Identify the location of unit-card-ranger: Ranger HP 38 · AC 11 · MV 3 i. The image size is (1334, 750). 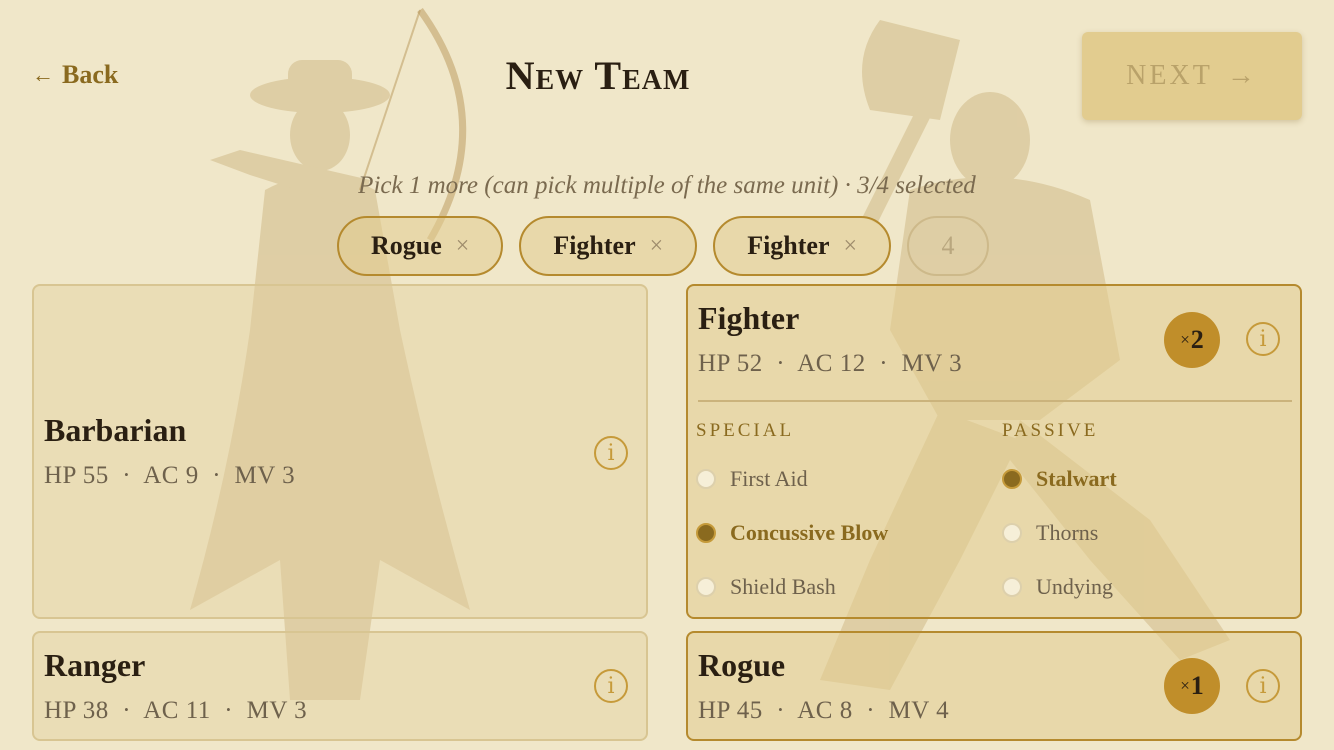
(340, 686).